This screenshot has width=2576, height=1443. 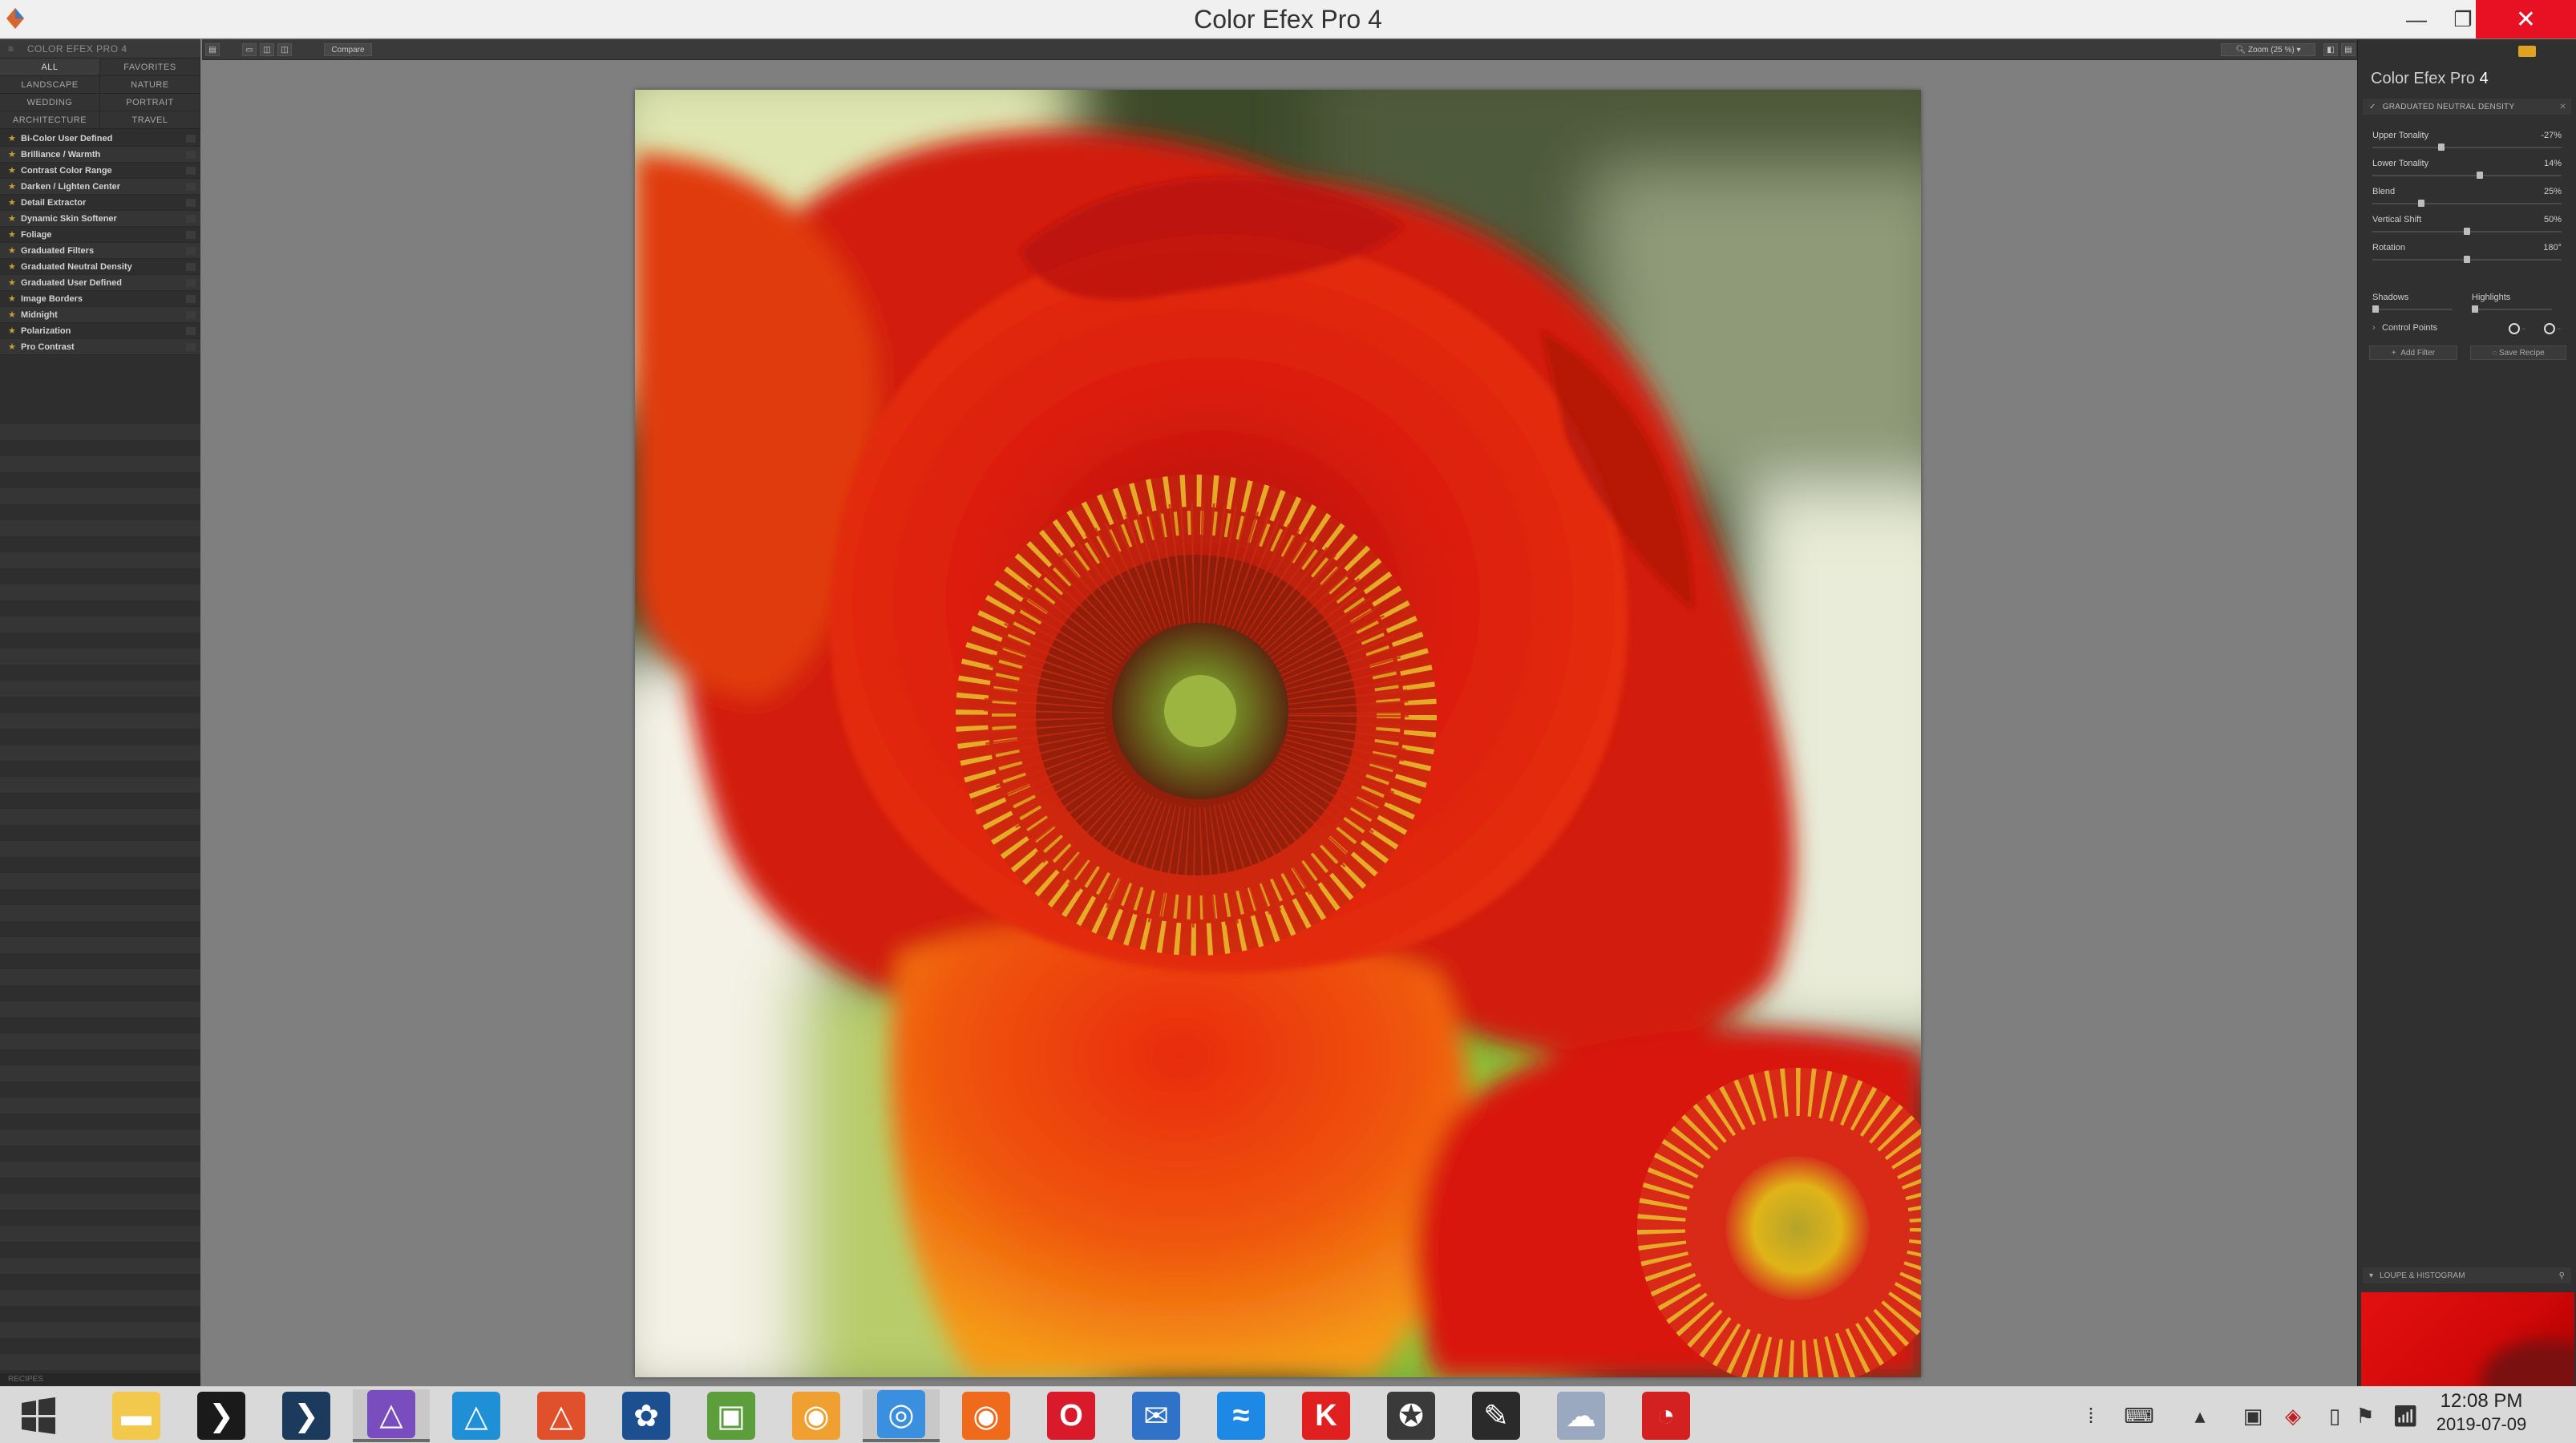 I want to click on signal-icon: 📶︎, so click(x=2405, y=1415).